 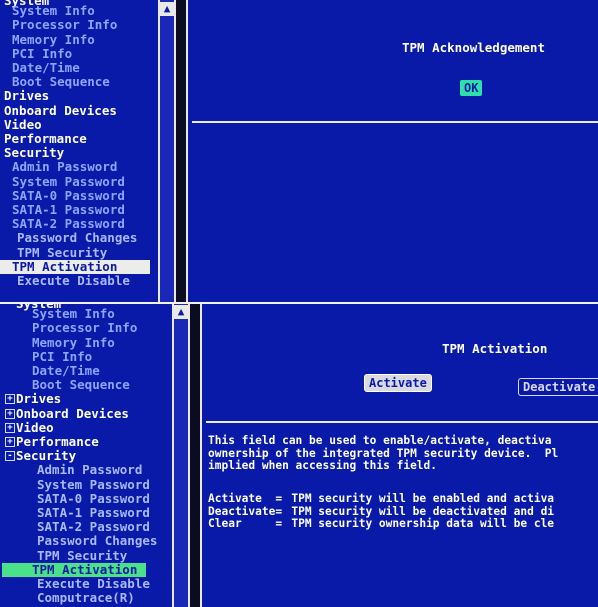 I want to click on tree-item-label: TPM Activation, so click(x=85, y=569).